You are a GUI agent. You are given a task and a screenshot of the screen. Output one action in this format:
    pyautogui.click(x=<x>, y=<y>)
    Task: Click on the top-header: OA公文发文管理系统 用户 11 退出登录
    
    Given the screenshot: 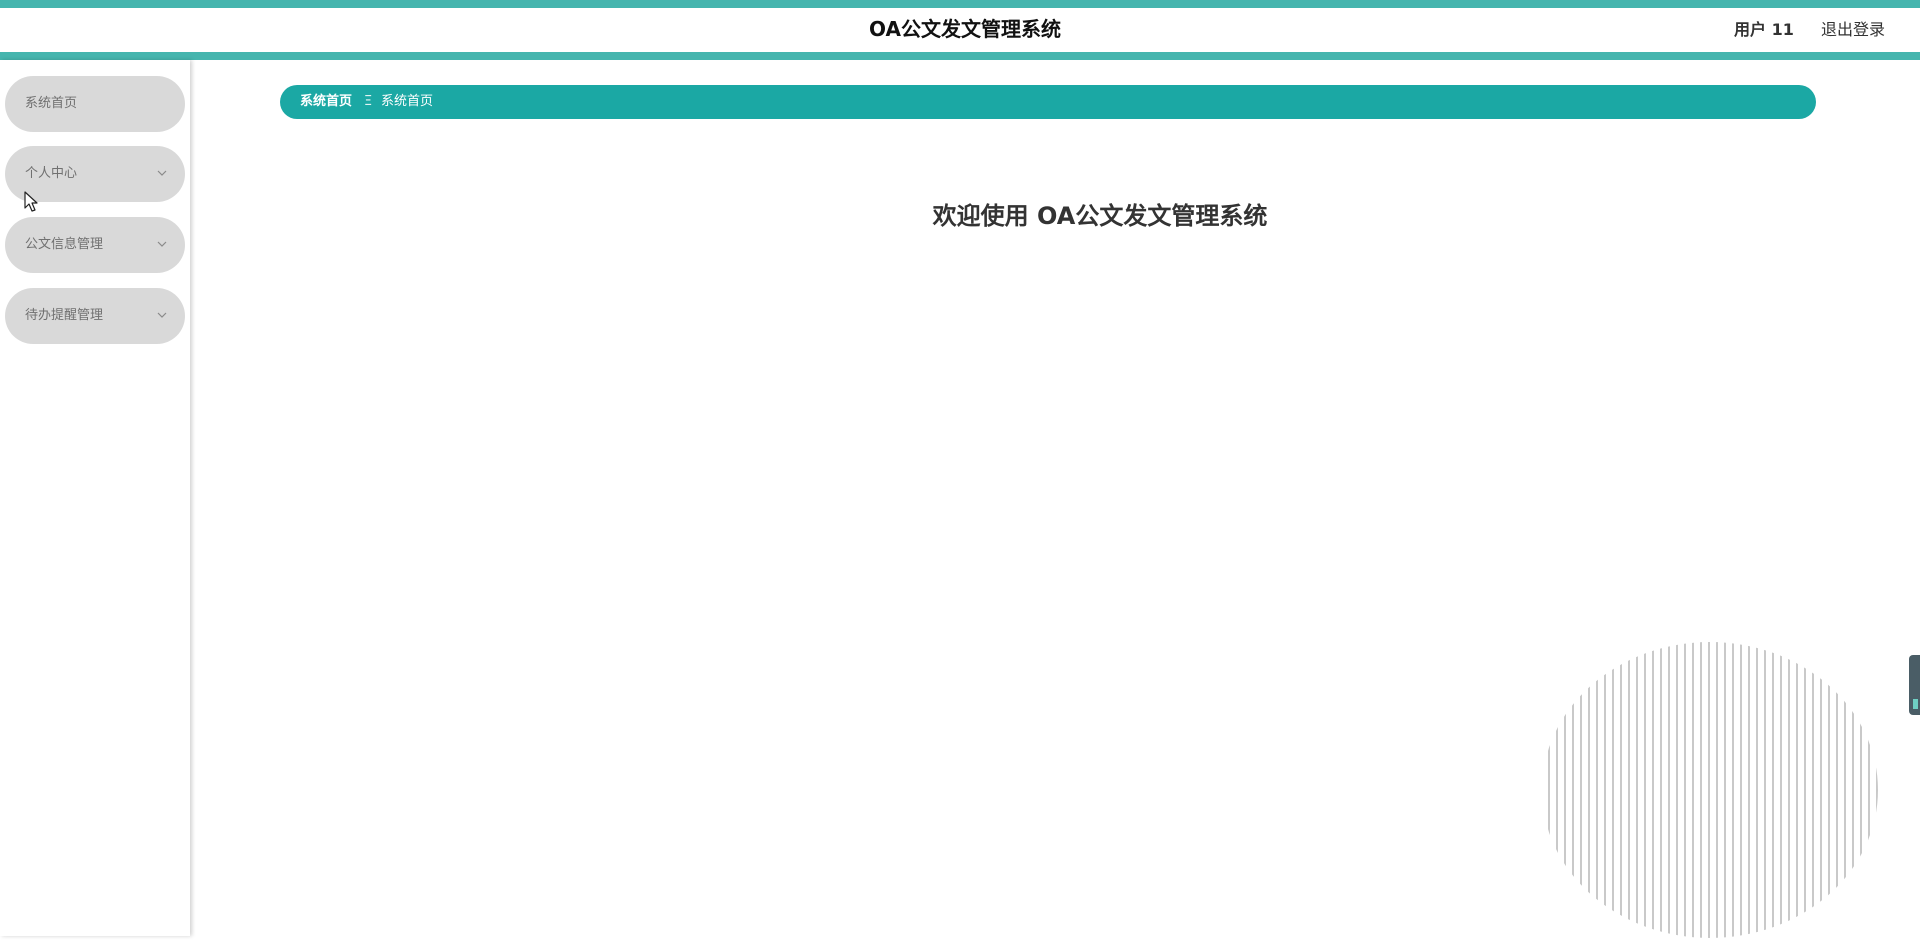 What is the action you would take?
    pyautogui.click(x=960, y=30)
    